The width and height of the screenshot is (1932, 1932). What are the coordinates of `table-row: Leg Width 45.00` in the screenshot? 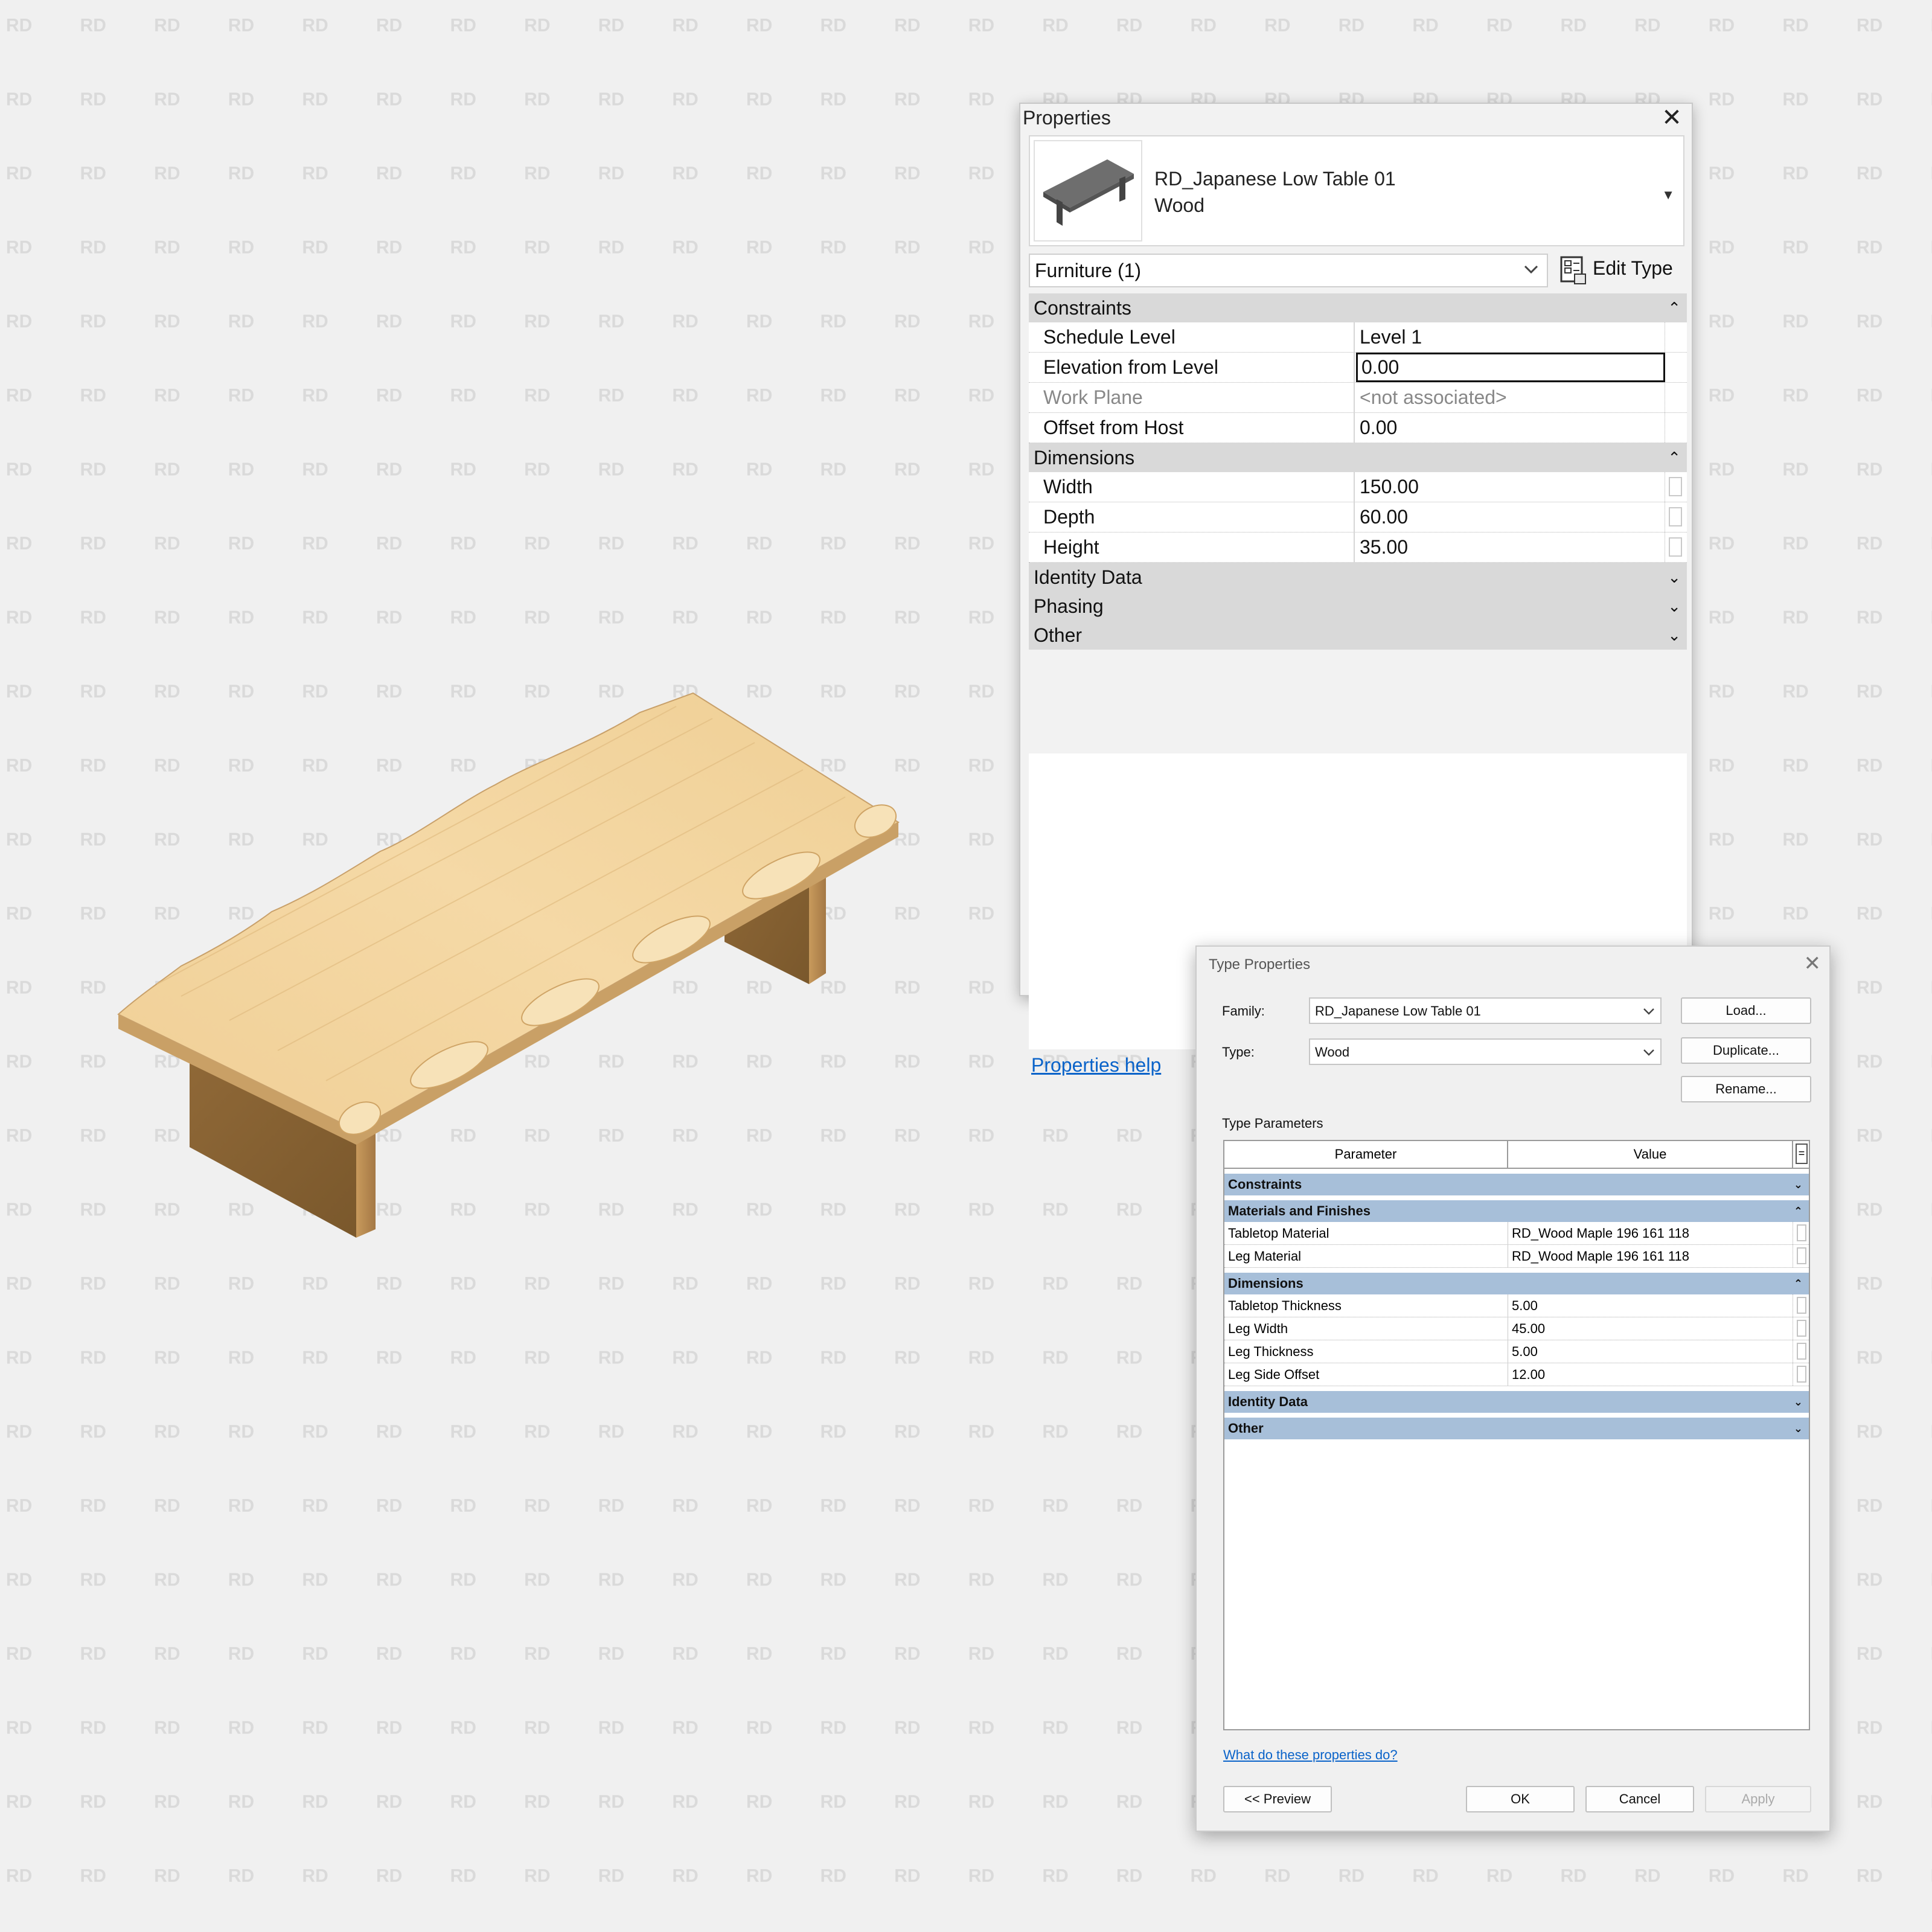 It's located at (1516, 1329).